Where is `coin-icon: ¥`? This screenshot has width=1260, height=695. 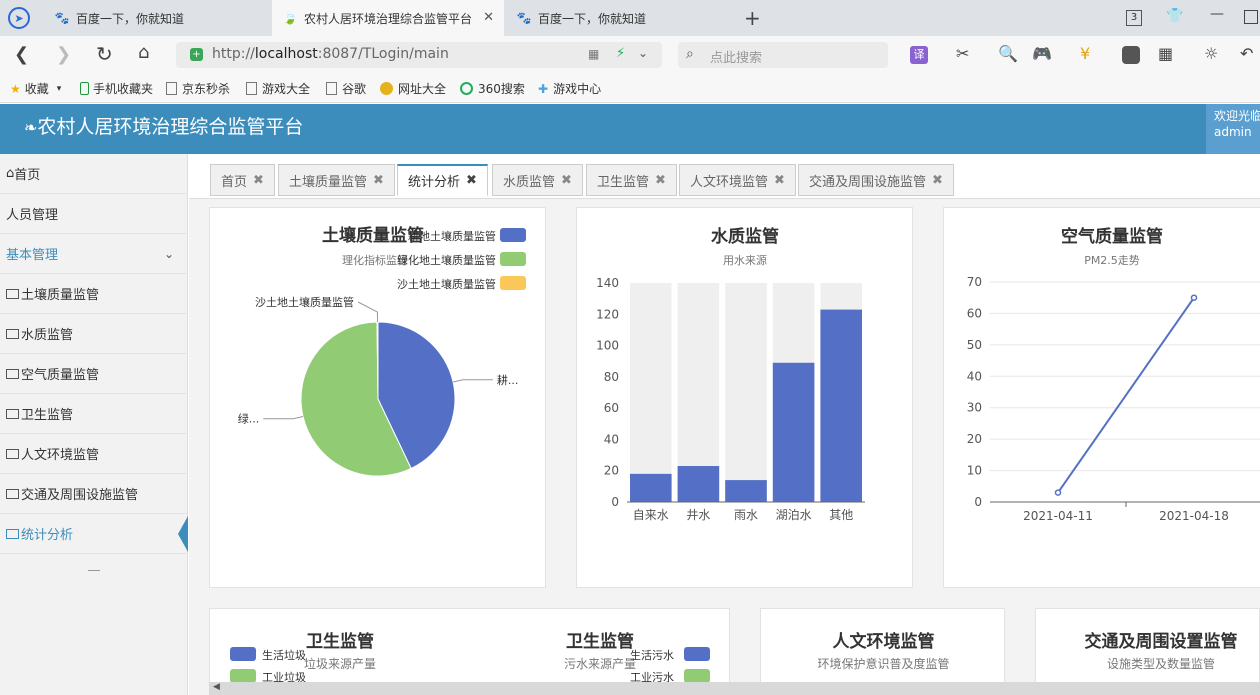 coin-icon: ¥ is located at coordinates (1085, 53).